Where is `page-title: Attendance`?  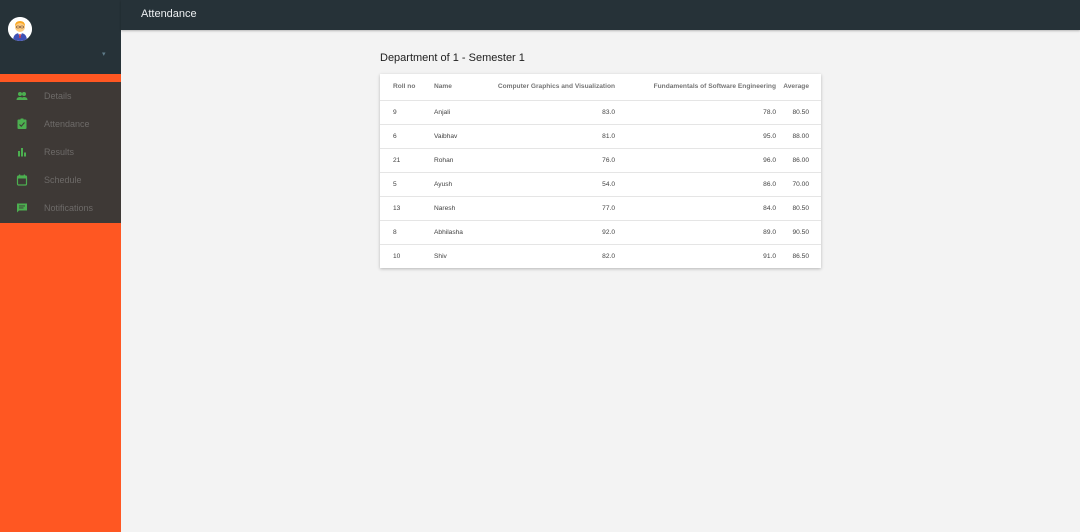
page-title: Attendance is located at coordinates (169, 14).